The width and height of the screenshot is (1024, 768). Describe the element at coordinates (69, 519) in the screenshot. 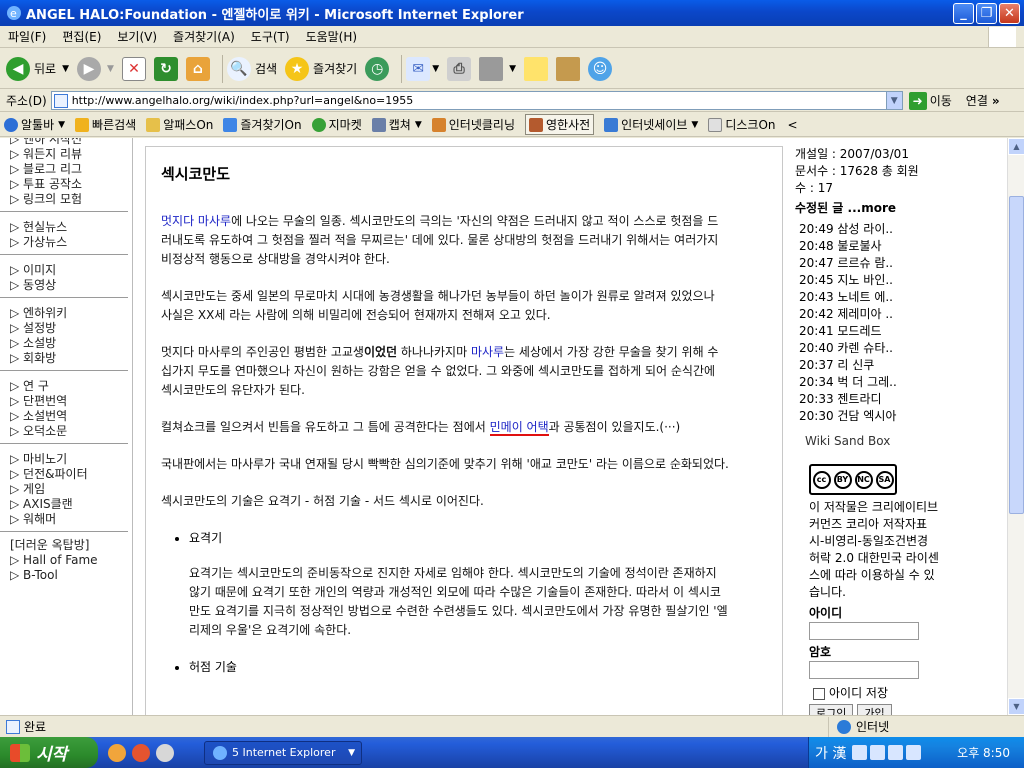

I see `nav-item: ▷ 워해머` at that location.